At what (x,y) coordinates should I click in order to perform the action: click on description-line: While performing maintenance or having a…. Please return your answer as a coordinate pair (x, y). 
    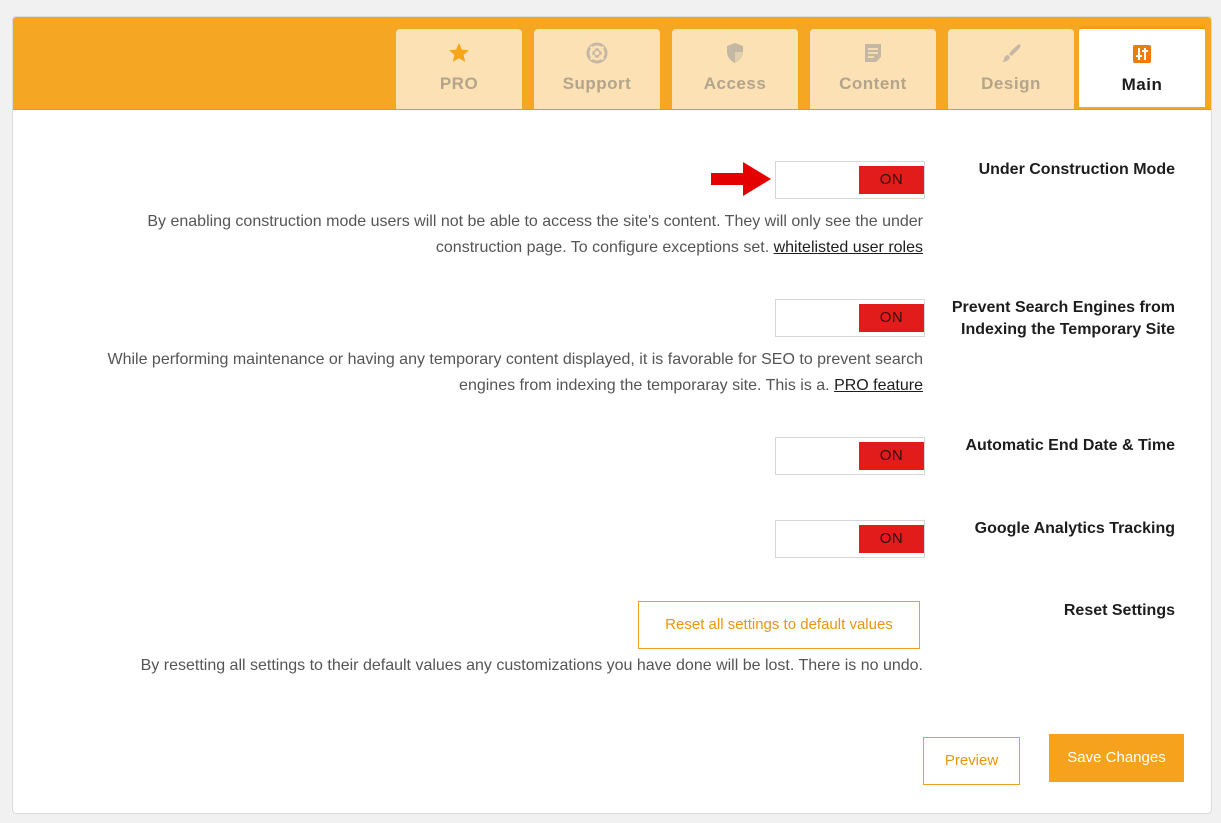
    Looking at the image, I should click on (515, 359).